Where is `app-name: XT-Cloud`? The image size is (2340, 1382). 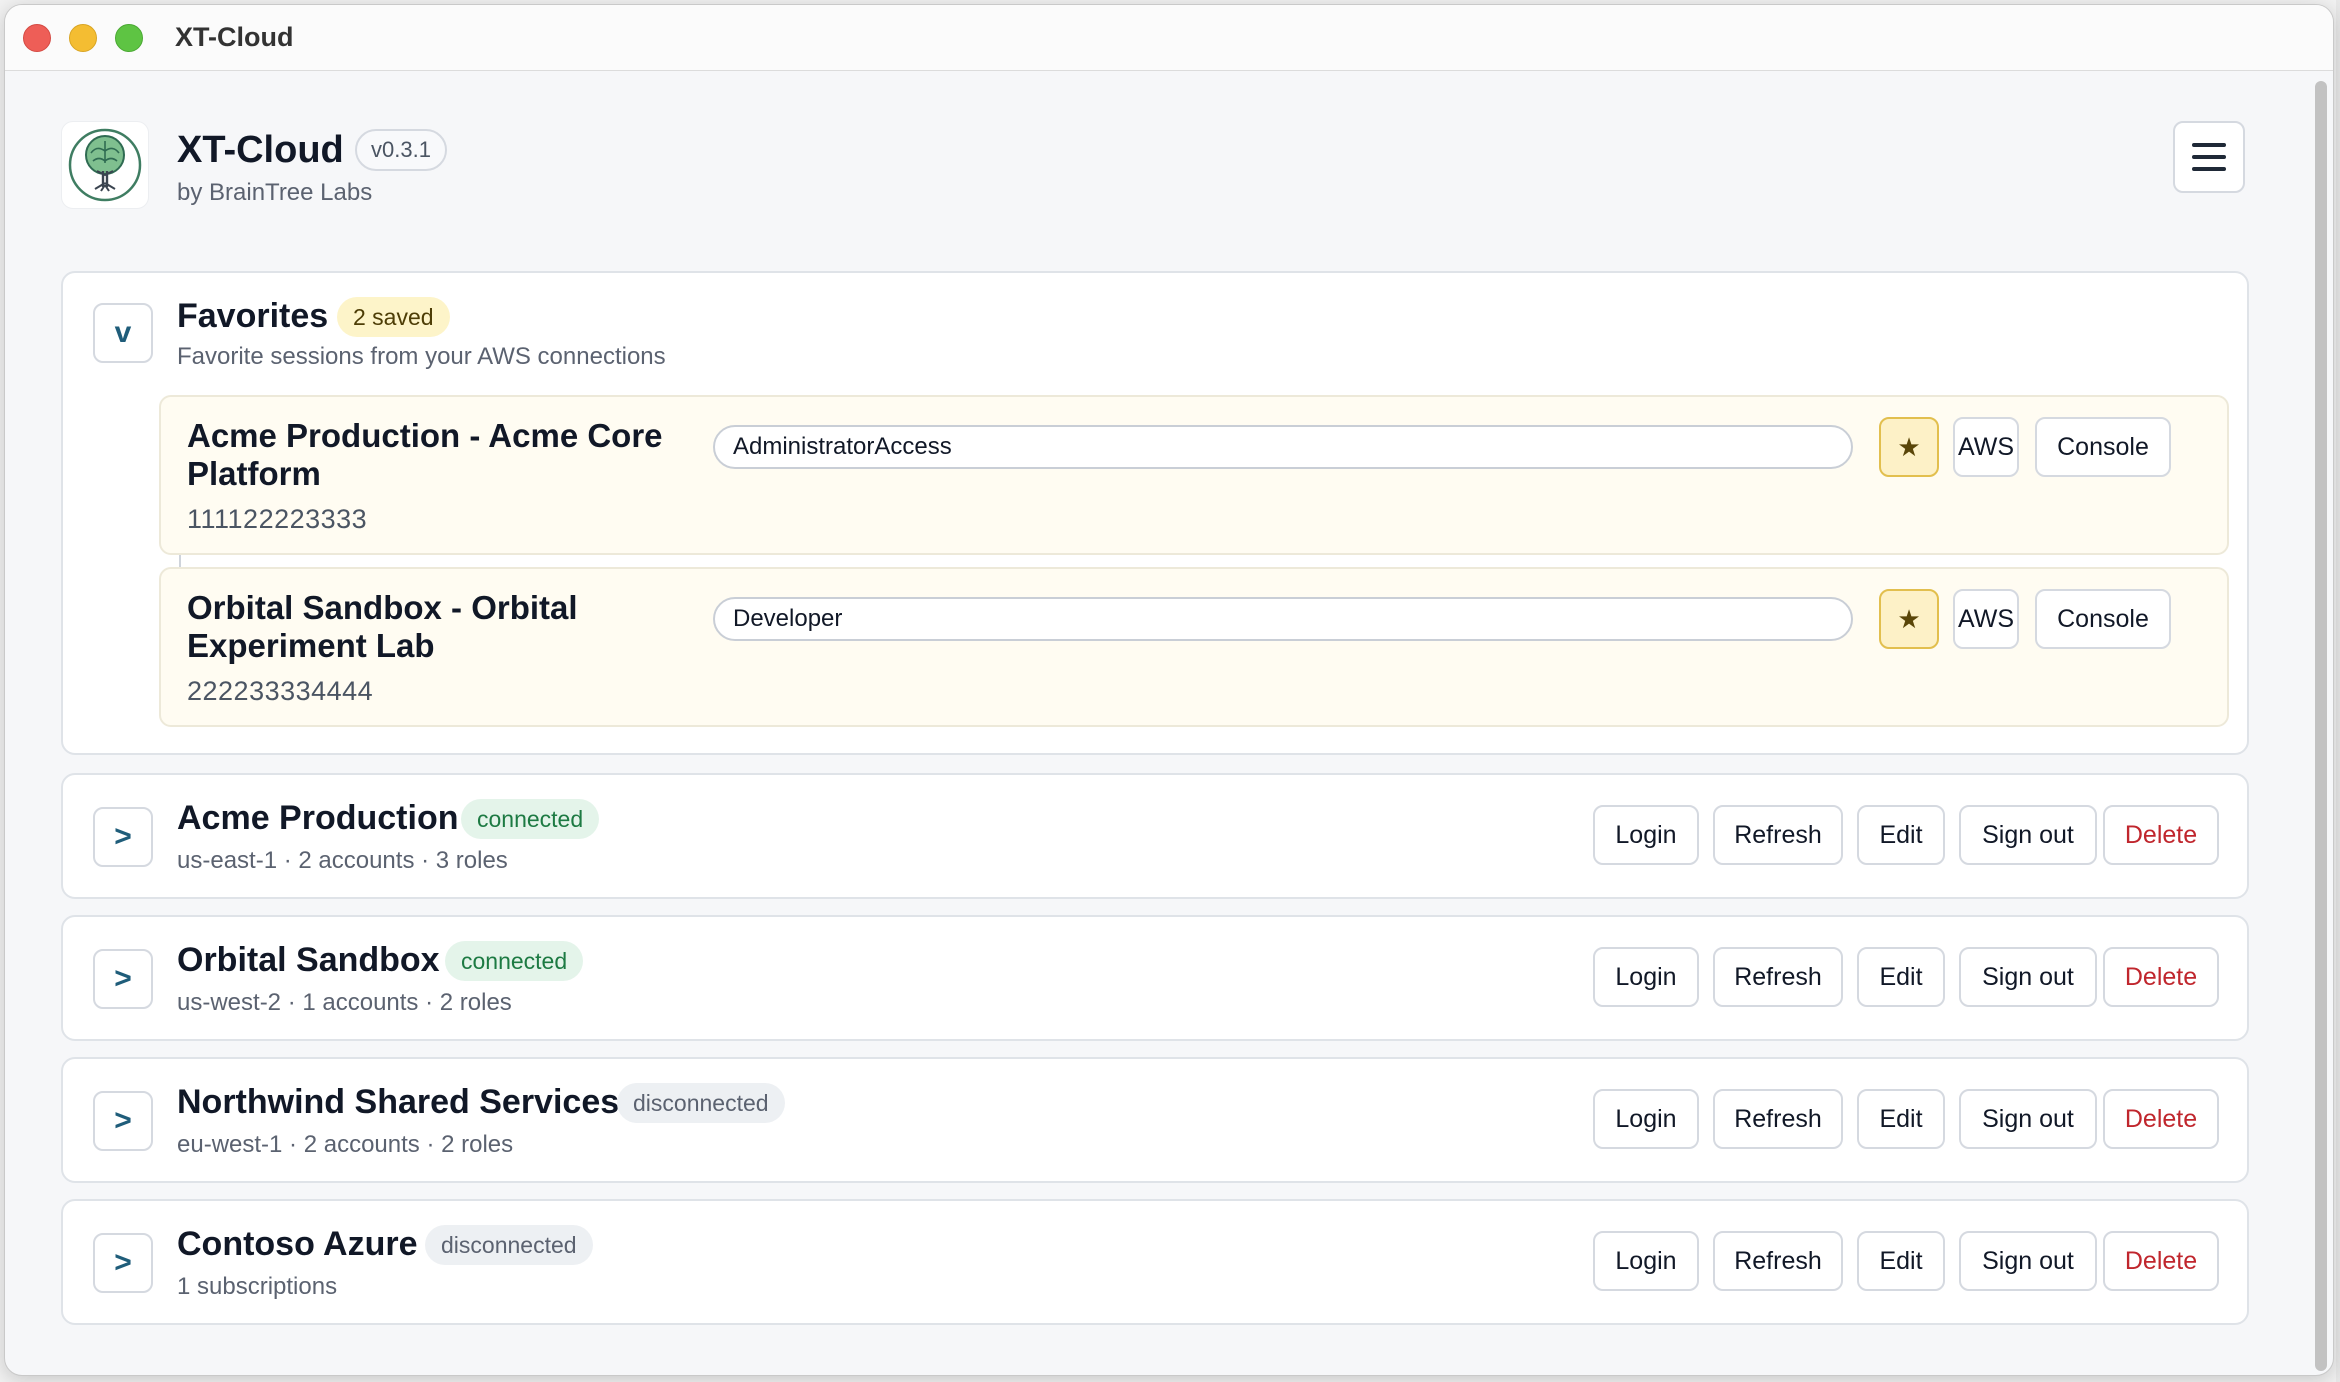 app-name: XT-Cloud is located at coordinates (260, 150).